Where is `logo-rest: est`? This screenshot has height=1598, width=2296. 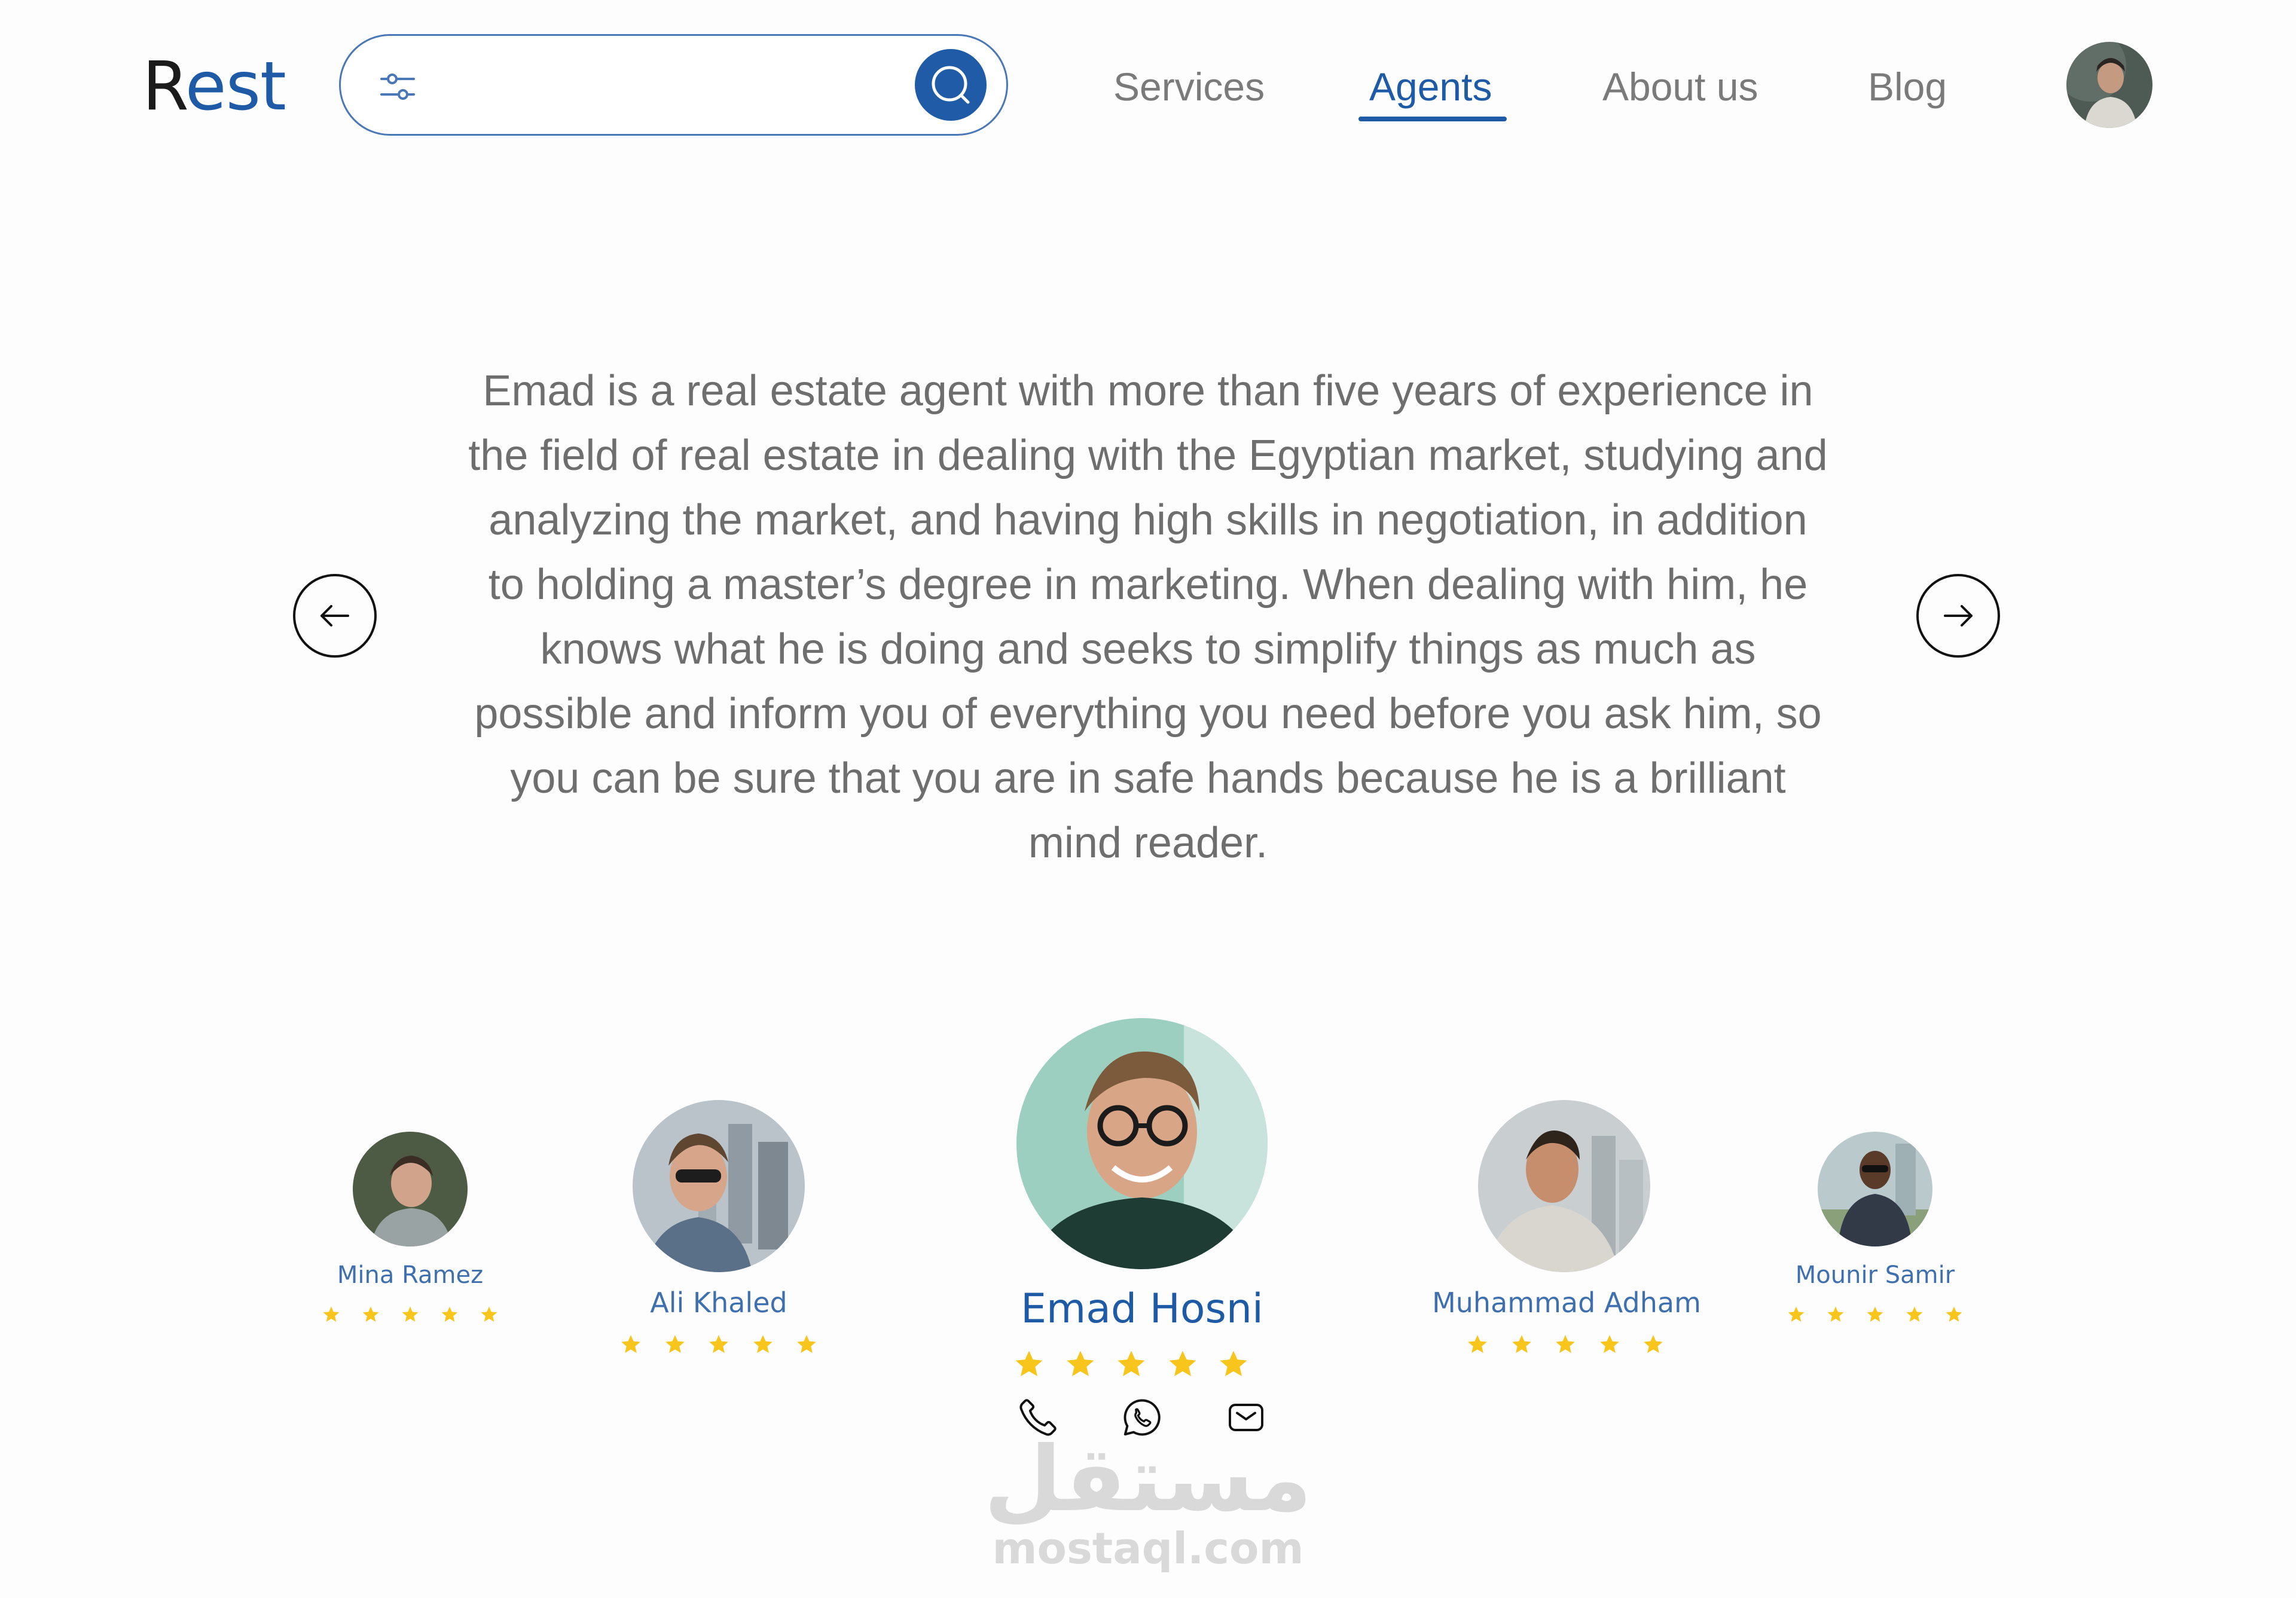 logo-rest: est is located at coordinates (235, 87).